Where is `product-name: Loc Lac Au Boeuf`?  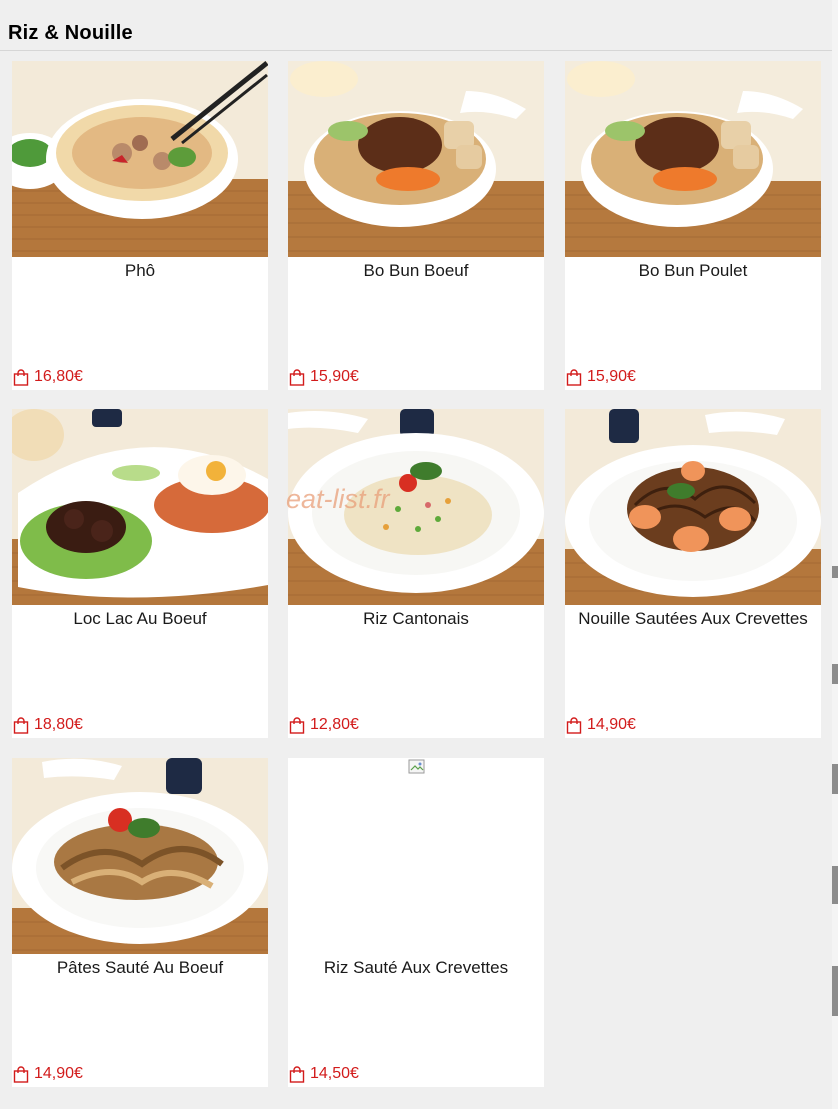
product-name: Loc Lac Au Boeuf is located at coordinates (140, 618).